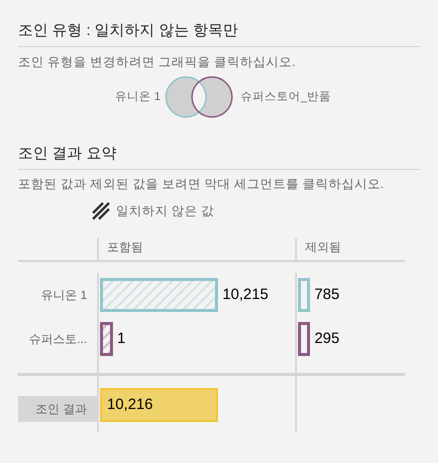  Describe the element at coordinates (121, 339) in the screenshot. I see `bar-value: 1` at that location.